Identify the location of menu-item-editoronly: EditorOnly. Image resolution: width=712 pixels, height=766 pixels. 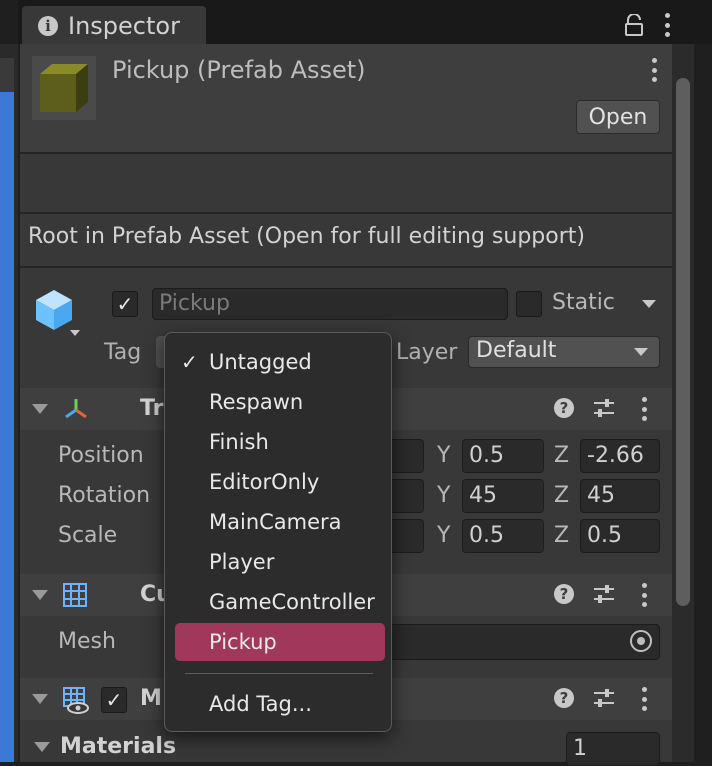
(280, 482).